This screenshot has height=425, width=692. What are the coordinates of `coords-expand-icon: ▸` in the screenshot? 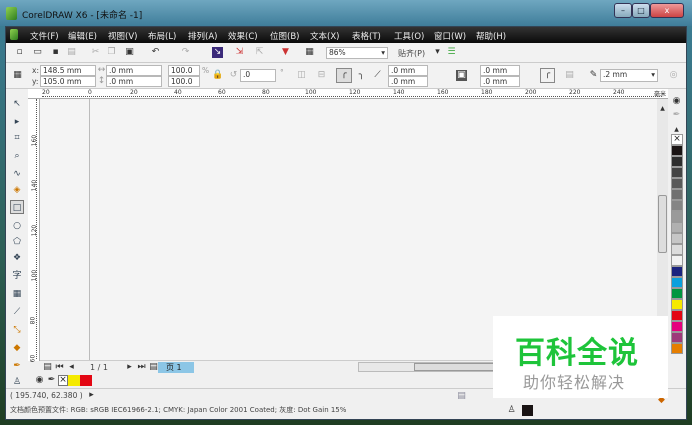 It's located at (91, 395).